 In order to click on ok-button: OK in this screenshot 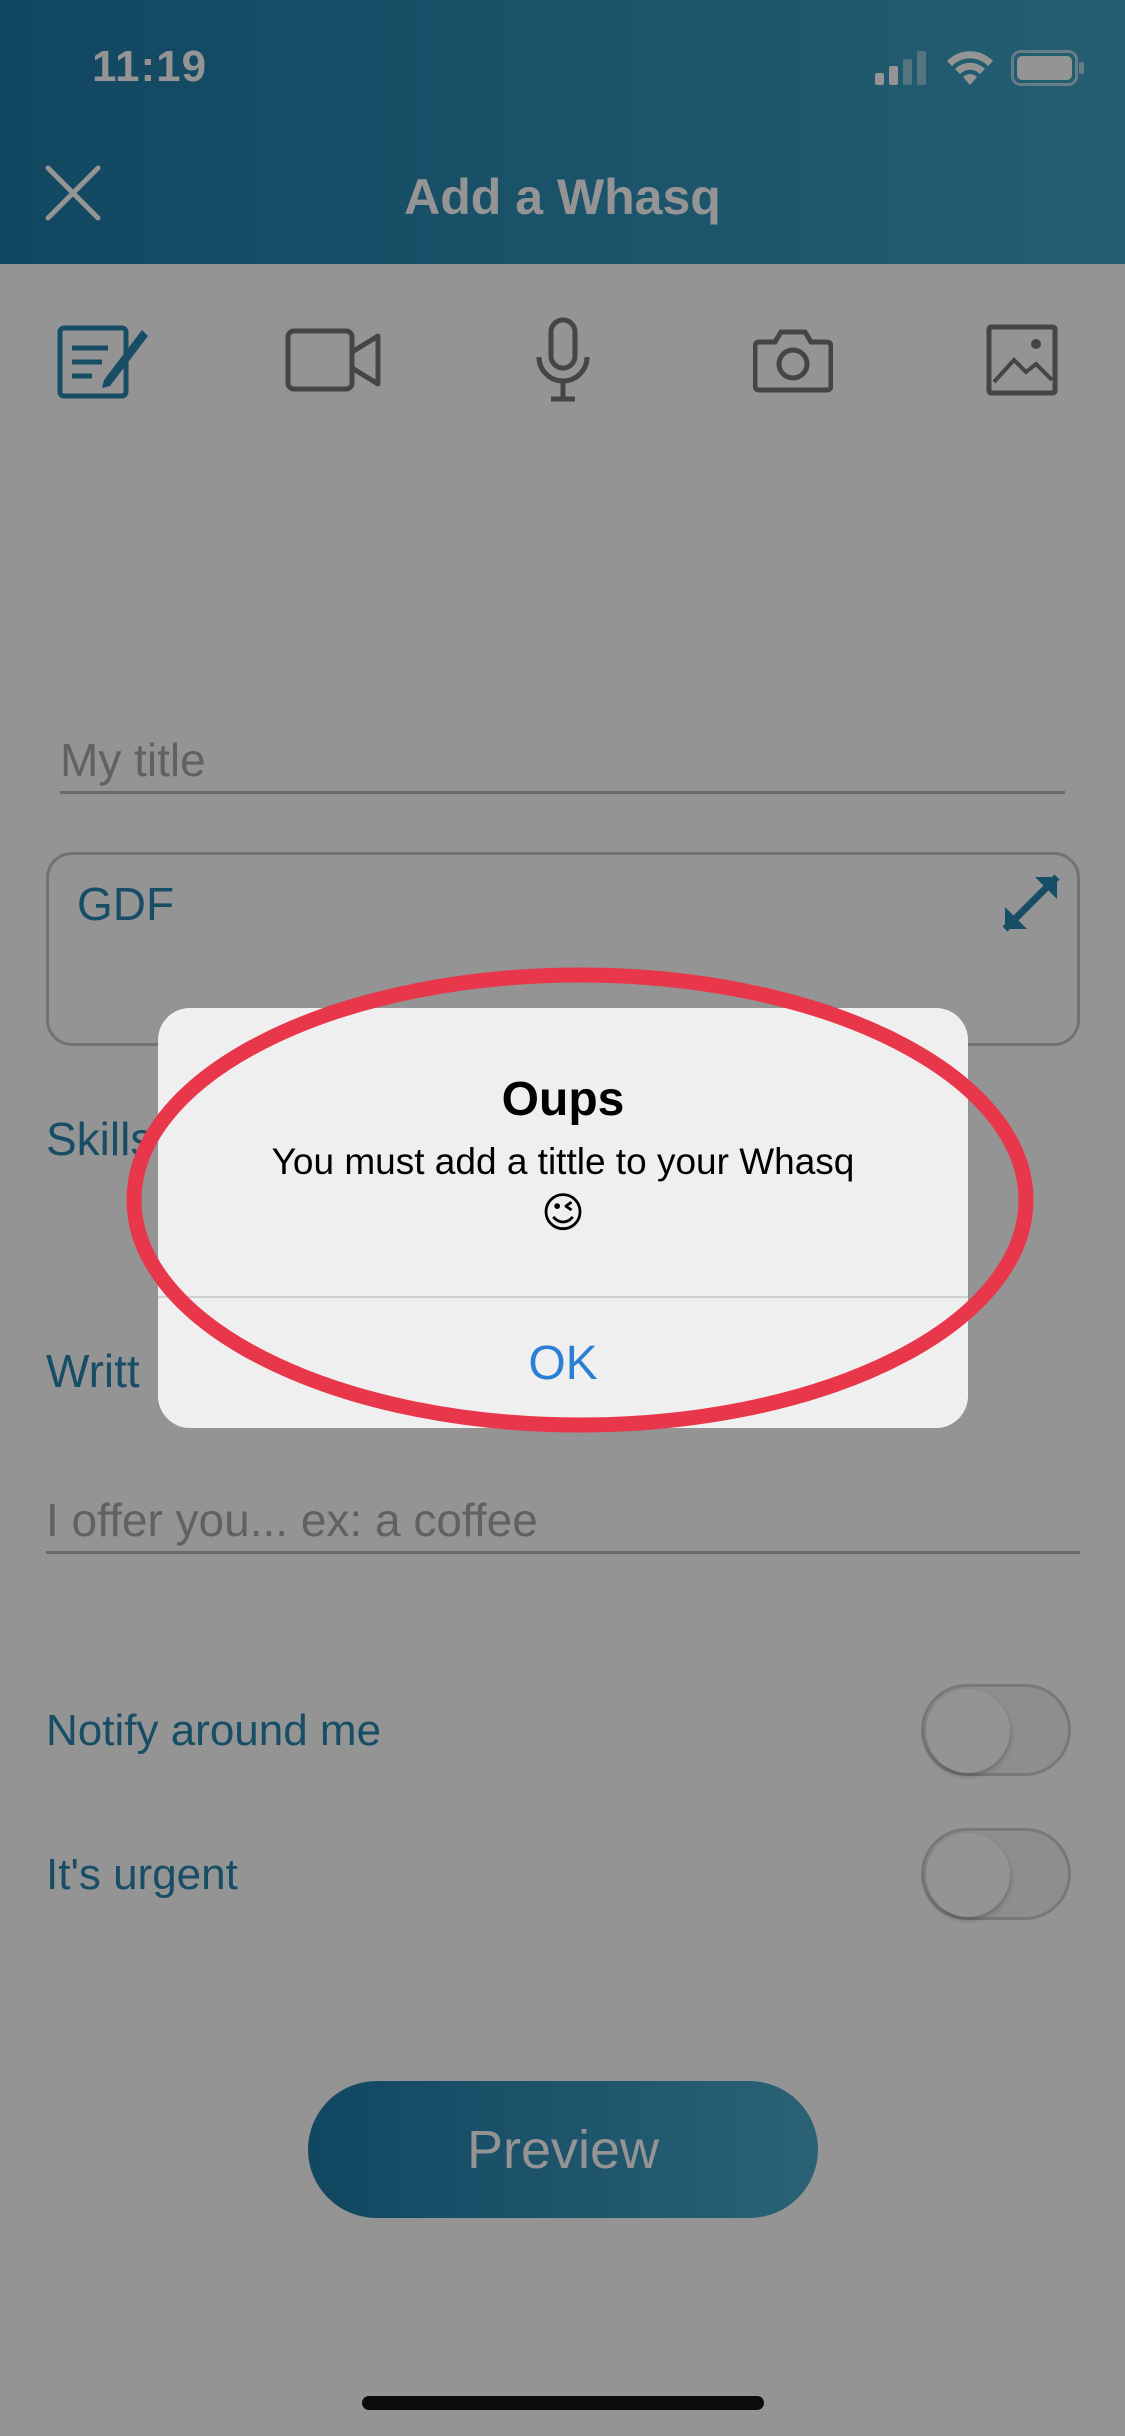, I will do `click(563, 1363)`.